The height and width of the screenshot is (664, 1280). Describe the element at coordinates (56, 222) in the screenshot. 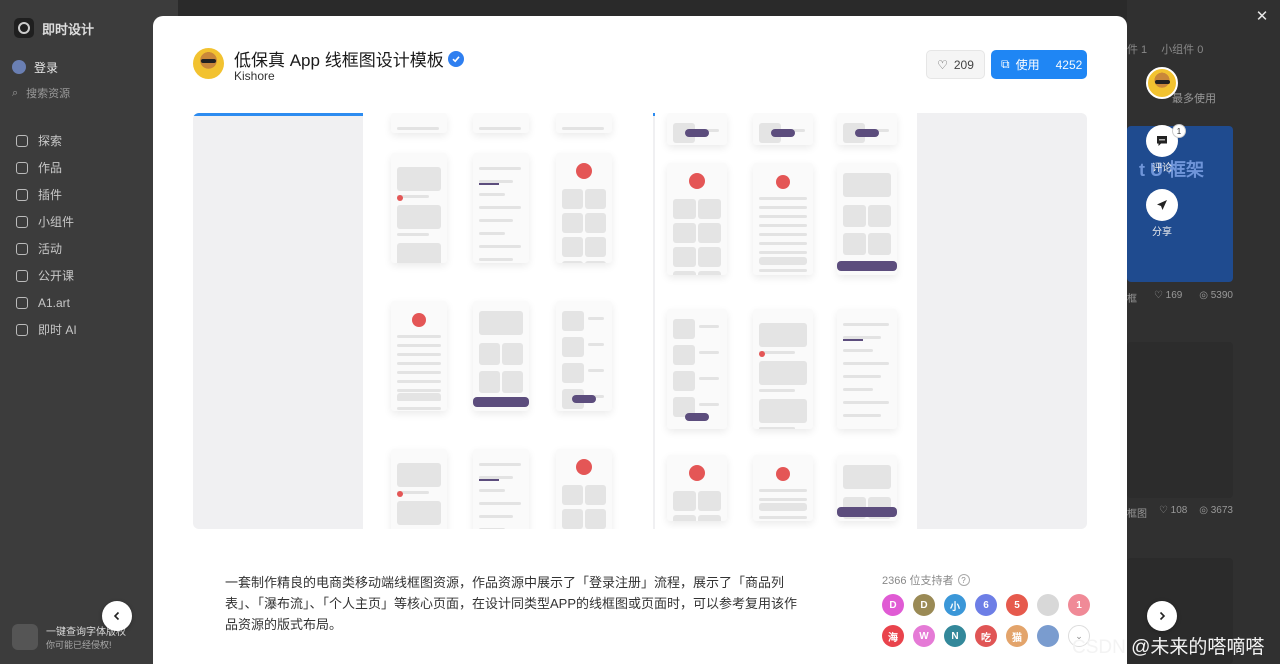

I see `sidebar-item-label: 小组件` at that location.